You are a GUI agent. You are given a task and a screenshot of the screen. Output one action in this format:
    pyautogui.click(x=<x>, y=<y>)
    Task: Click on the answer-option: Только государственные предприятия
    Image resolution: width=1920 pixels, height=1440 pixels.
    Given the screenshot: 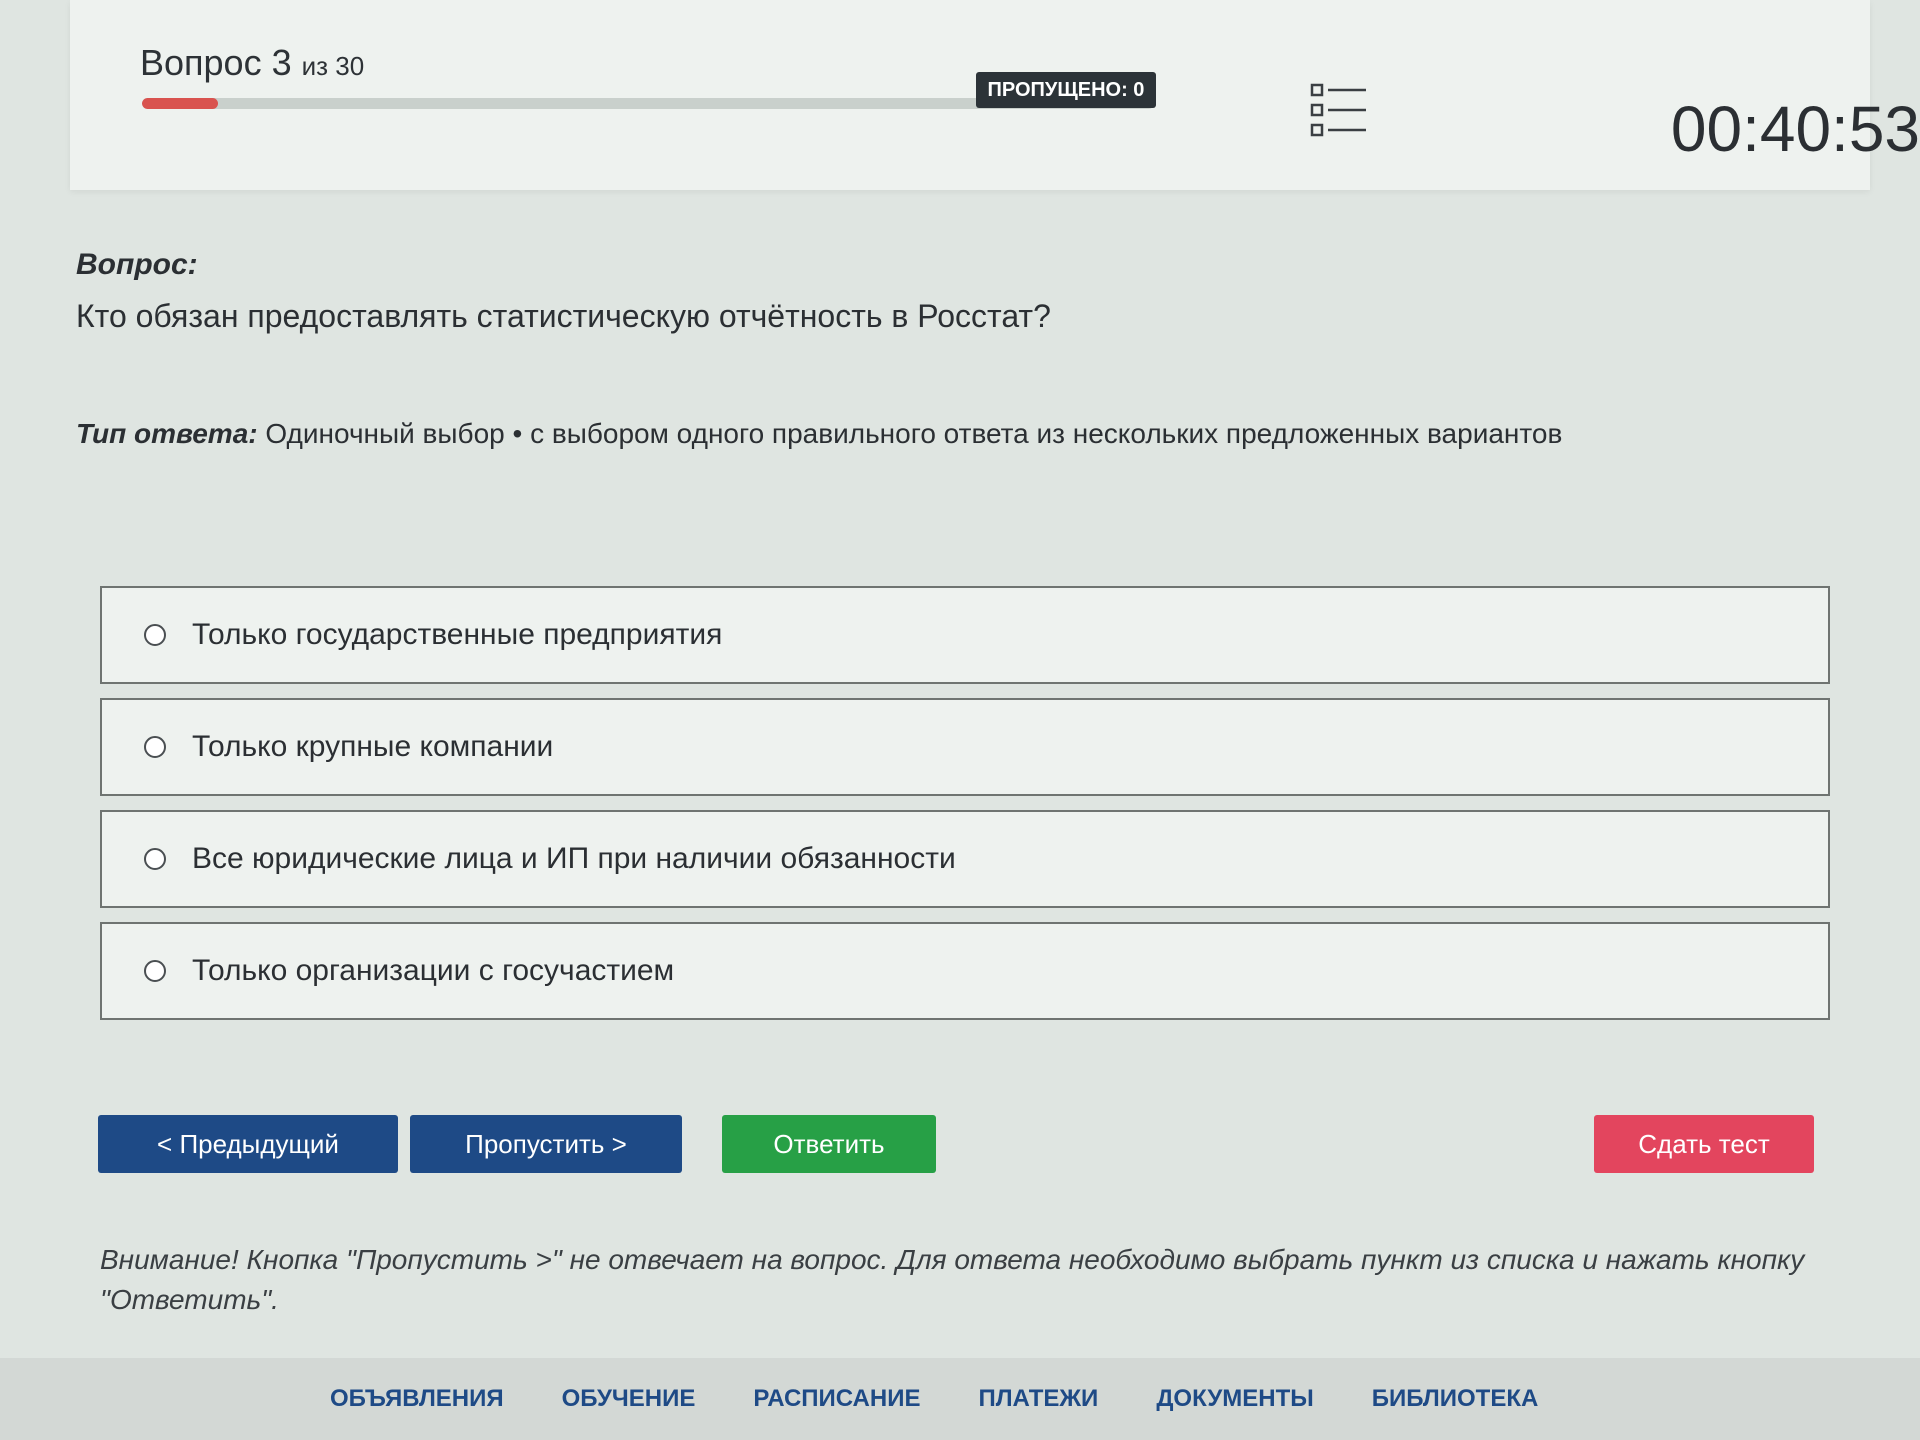 What is the action you would take?
    pyautogui.click(x=965, y=635)
    